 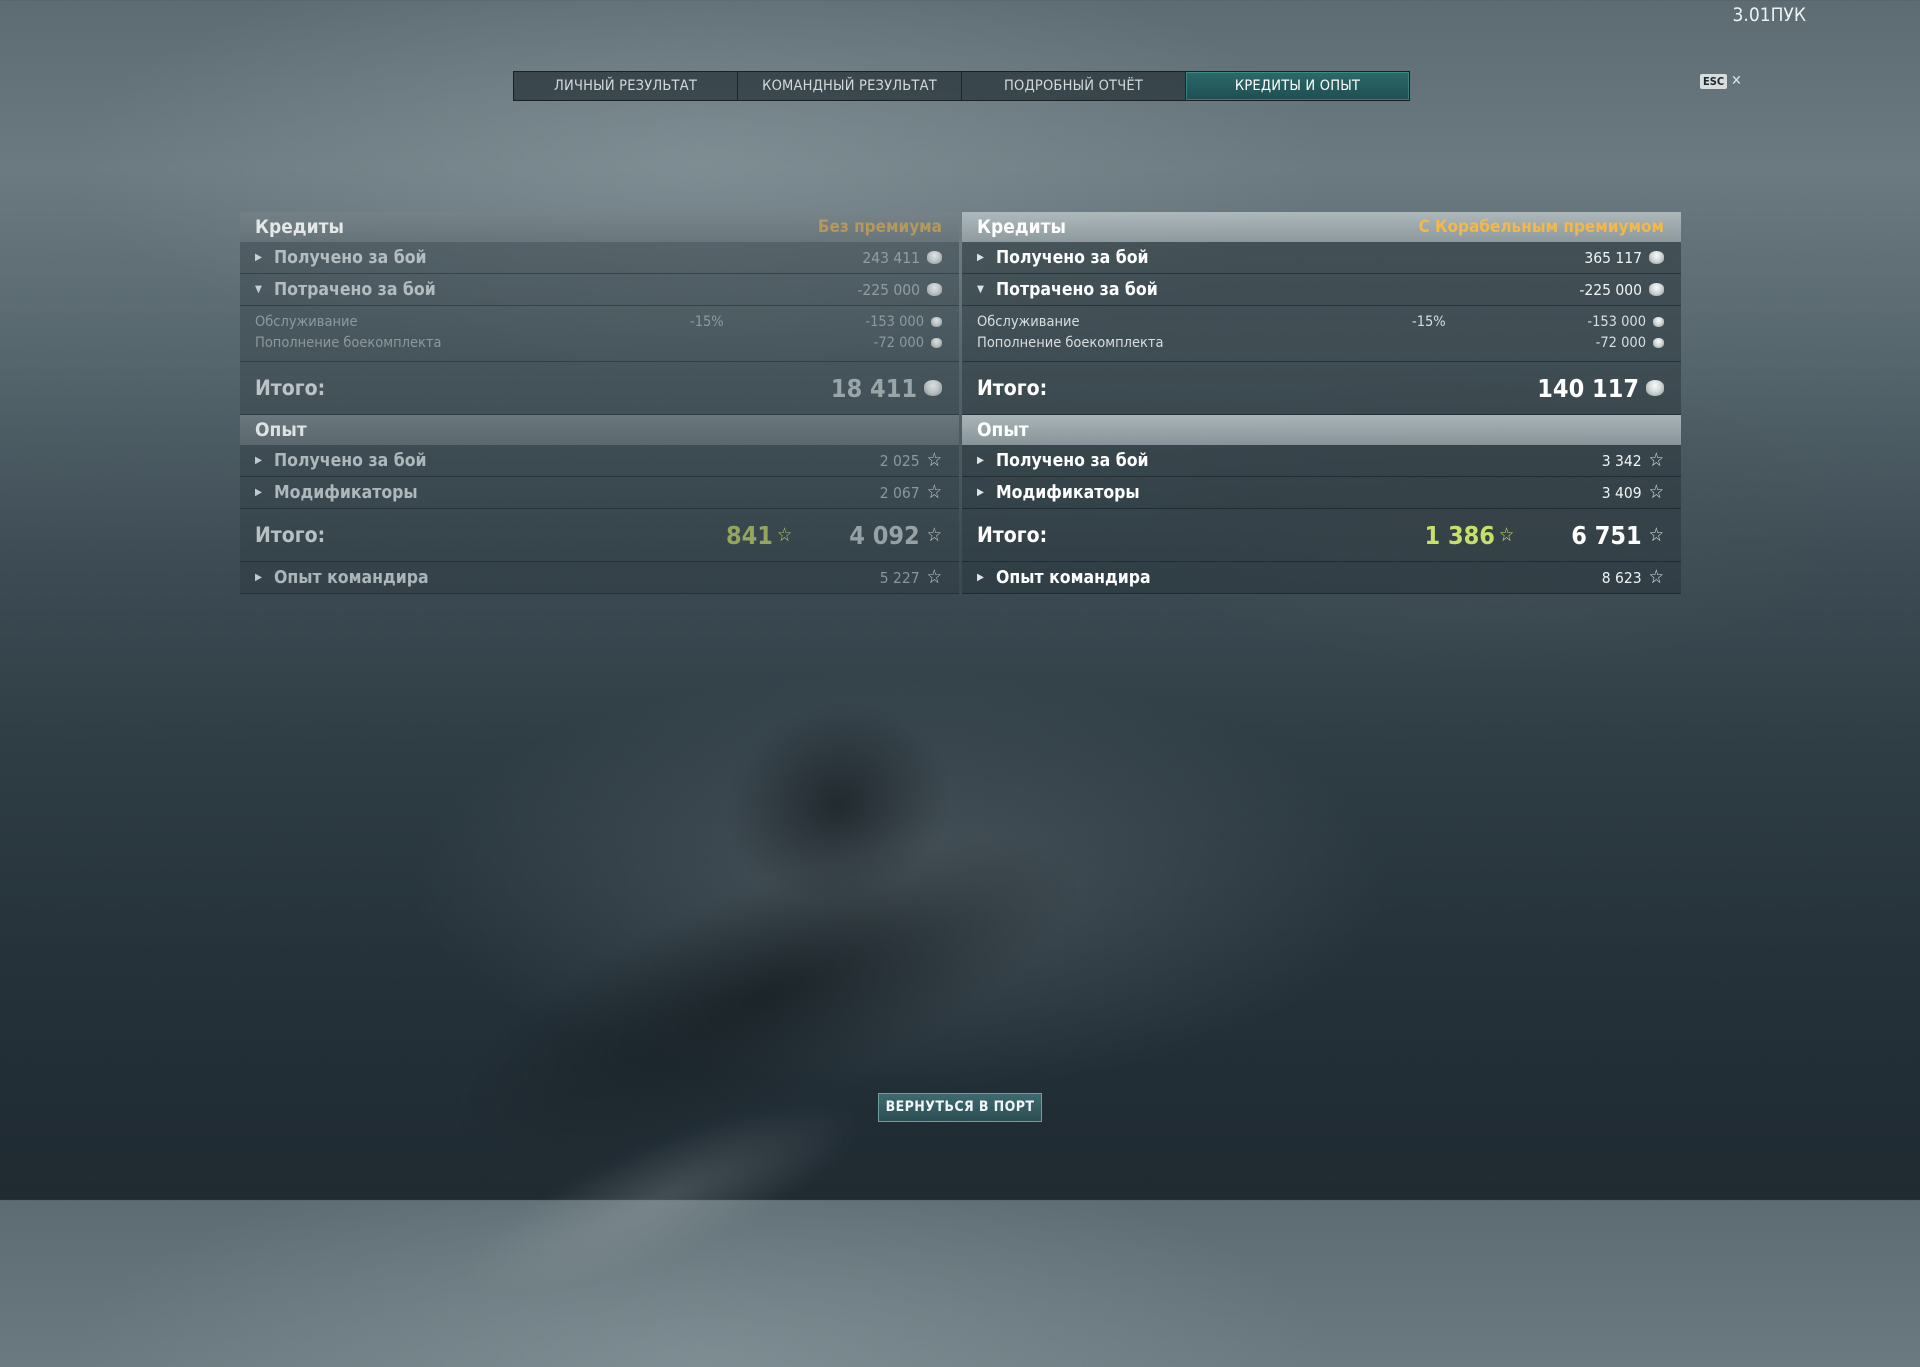 I want to click on earned-value: 365 117, so click(x=1613, y=257).